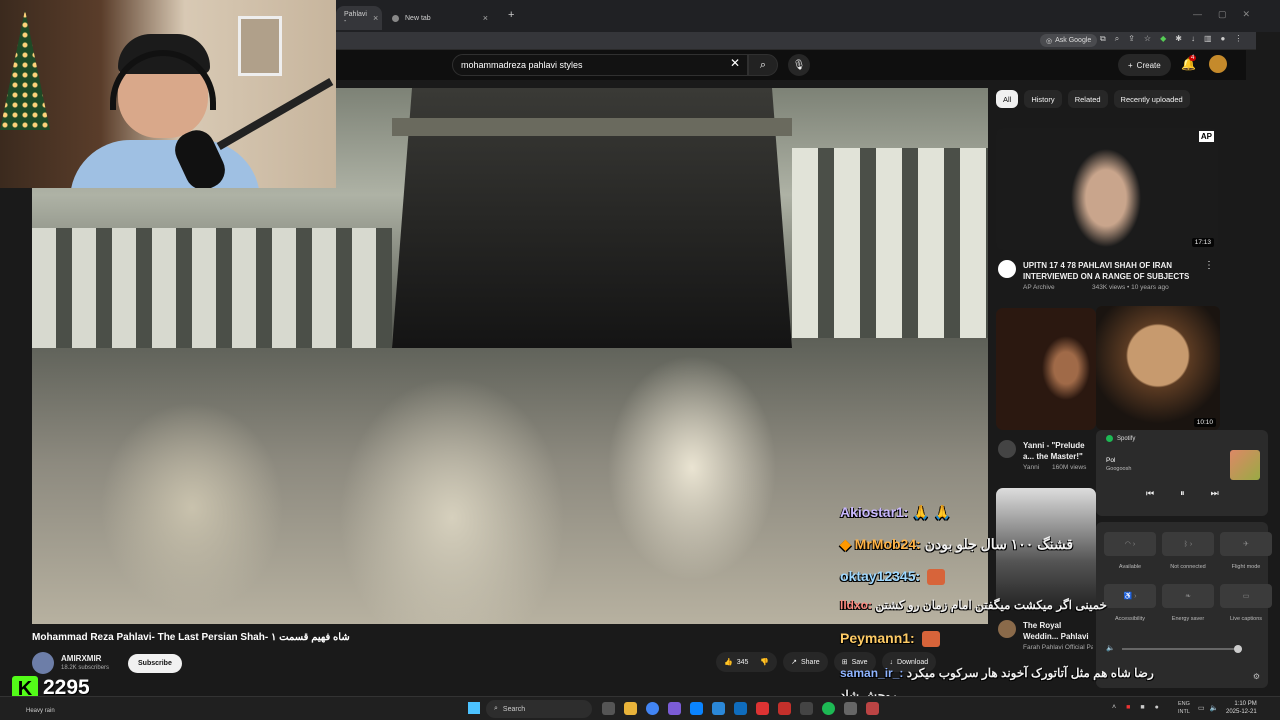 The height and width of the screenshot is (720, 1280). What do you see at coordinates (1043, 99) in the screenshot?
I see `chip-history: History` at bounding box center [1043, 99].